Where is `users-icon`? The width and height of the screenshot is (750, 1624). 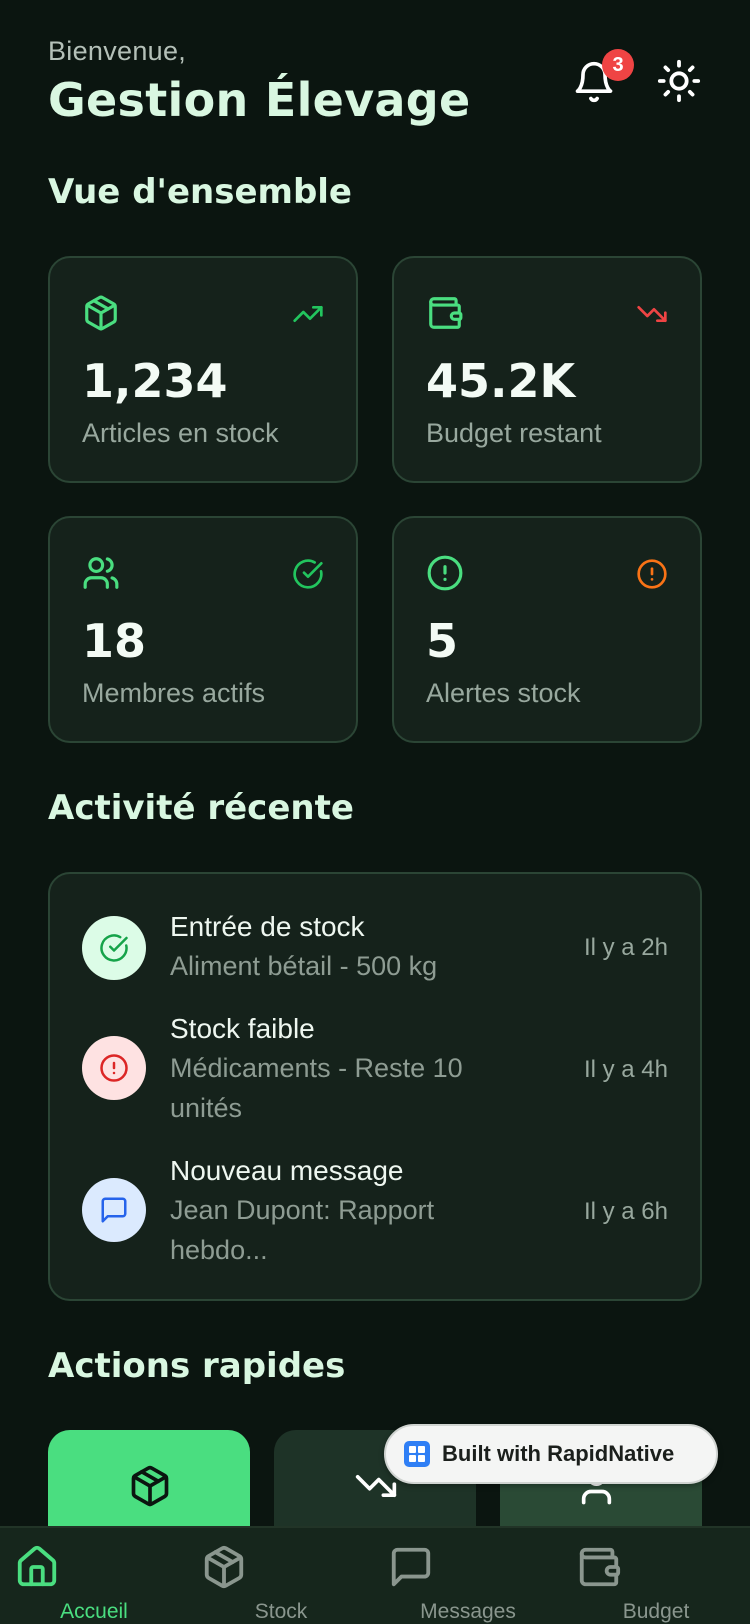
users-icon is located at coordinates (101, 573).